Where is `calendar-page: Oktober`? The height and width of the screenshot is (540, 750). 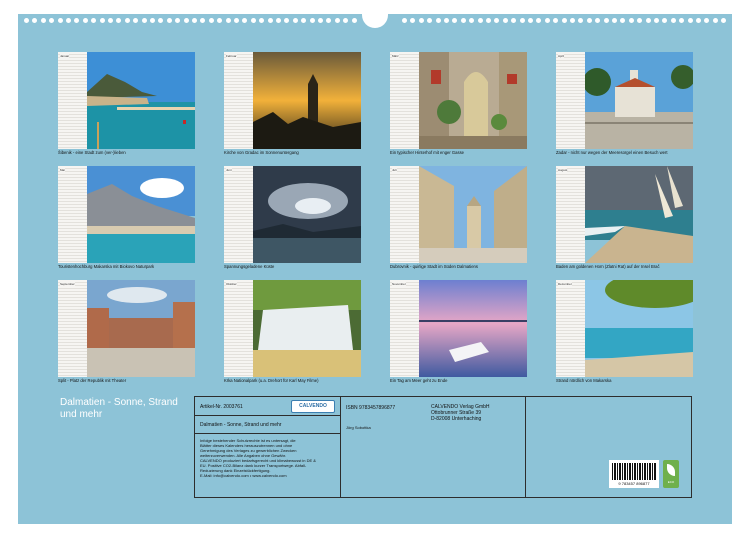 calendar-page: Oktober is located at coordinates (238, 328).